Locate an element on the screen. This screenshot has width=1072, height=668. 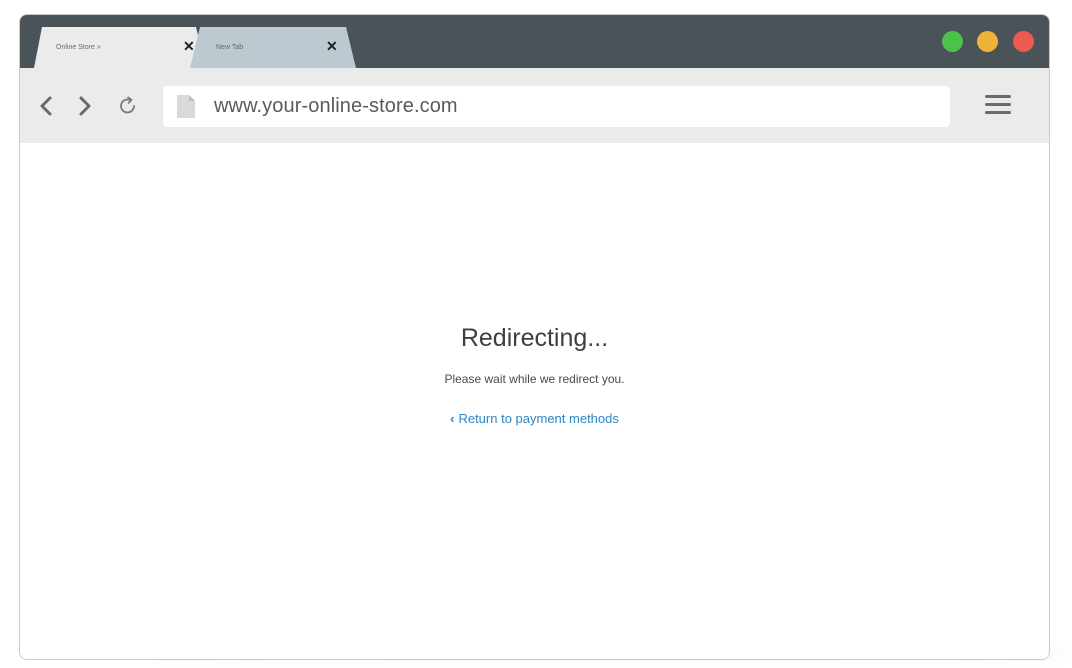
reload-icon is located at coordinates (127, 105).